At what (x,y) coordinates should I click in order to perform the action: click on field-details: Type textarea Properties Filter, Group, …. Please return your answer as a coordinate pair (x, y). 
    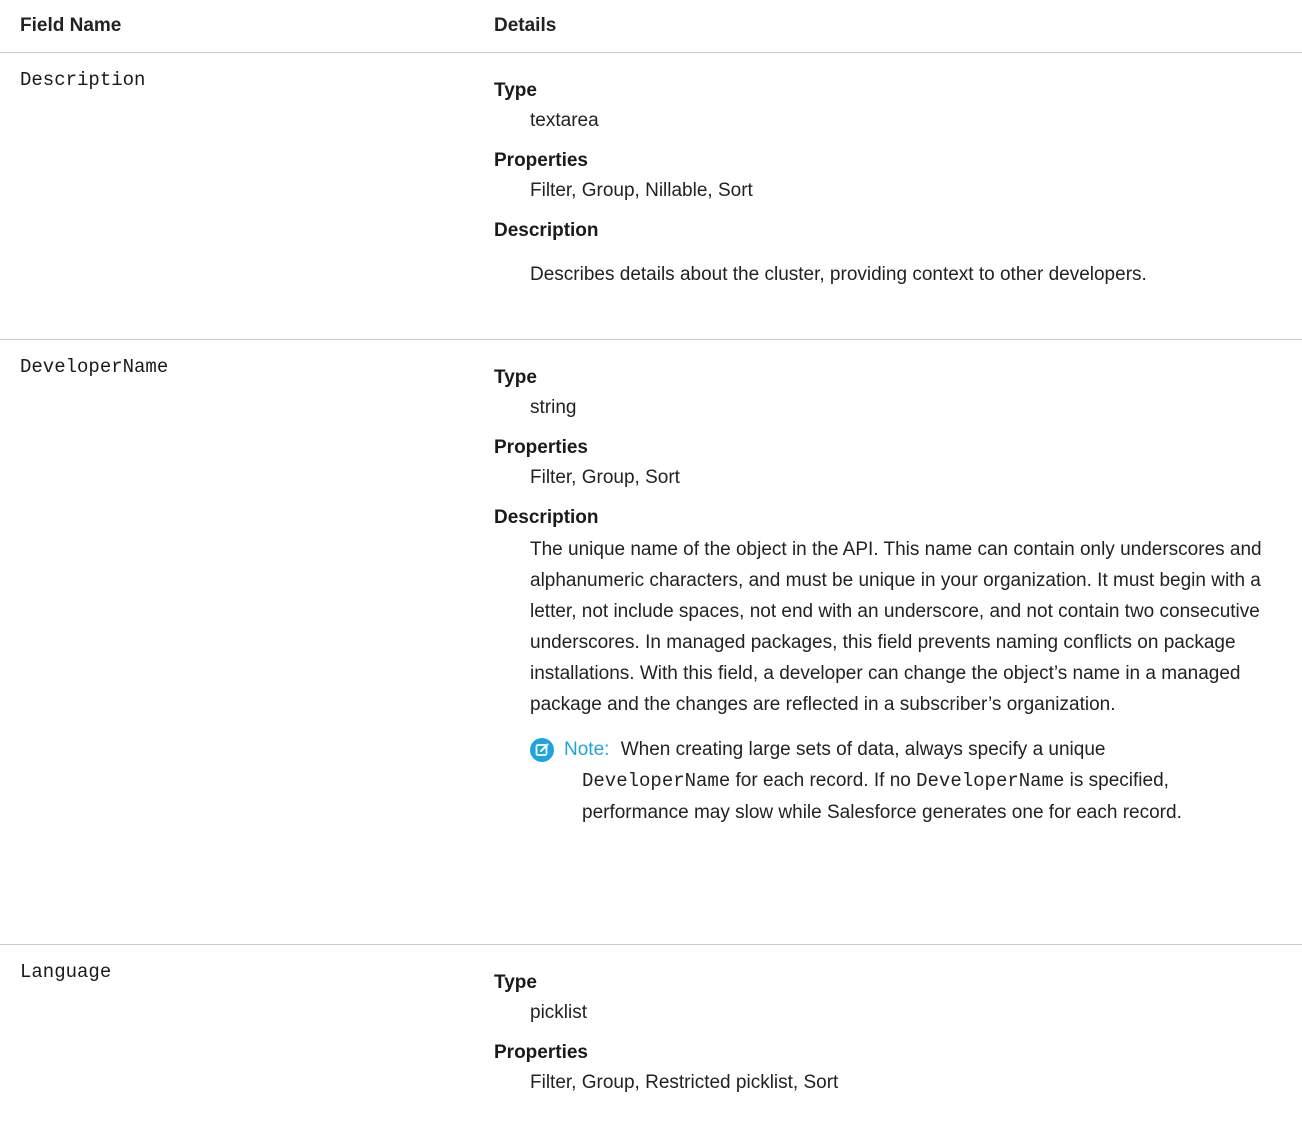
    Looking at the image, I should click on (898, 171).